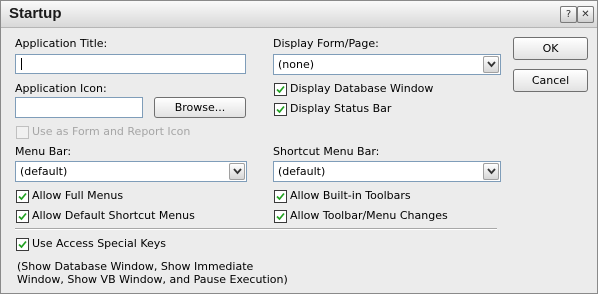  What do you see at coordinates (21, 64) in the screenshot?
I see `text-caret` at bounding box center [21, 64].